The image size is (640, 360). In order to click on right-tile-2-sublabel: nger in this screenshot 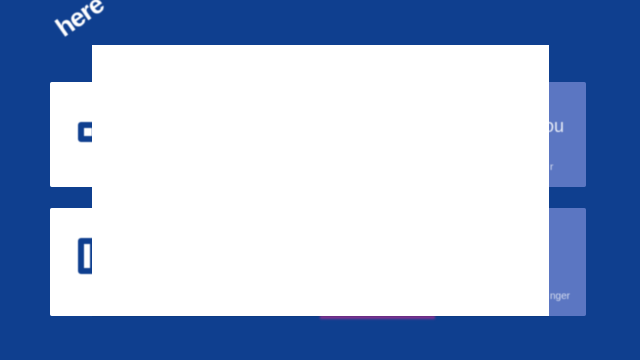, I will do `click(560, 296)`.